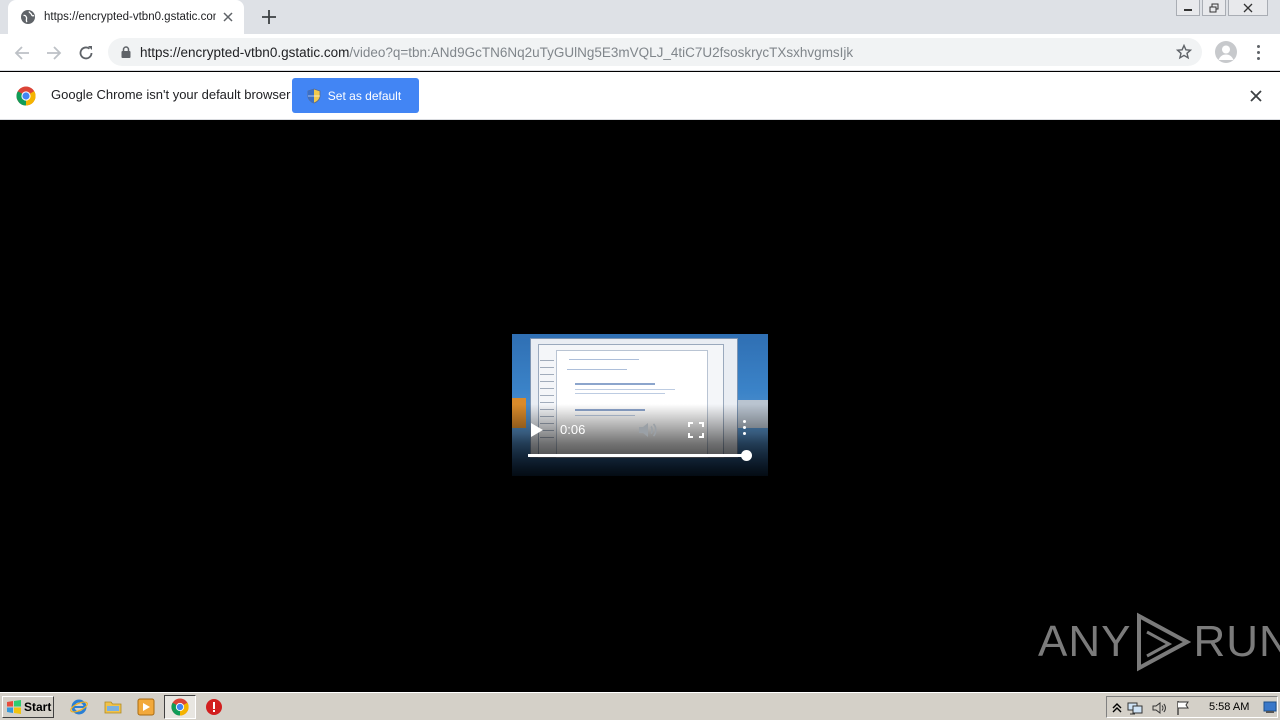  I want to click on profile-avatar, so click(1226, 52).